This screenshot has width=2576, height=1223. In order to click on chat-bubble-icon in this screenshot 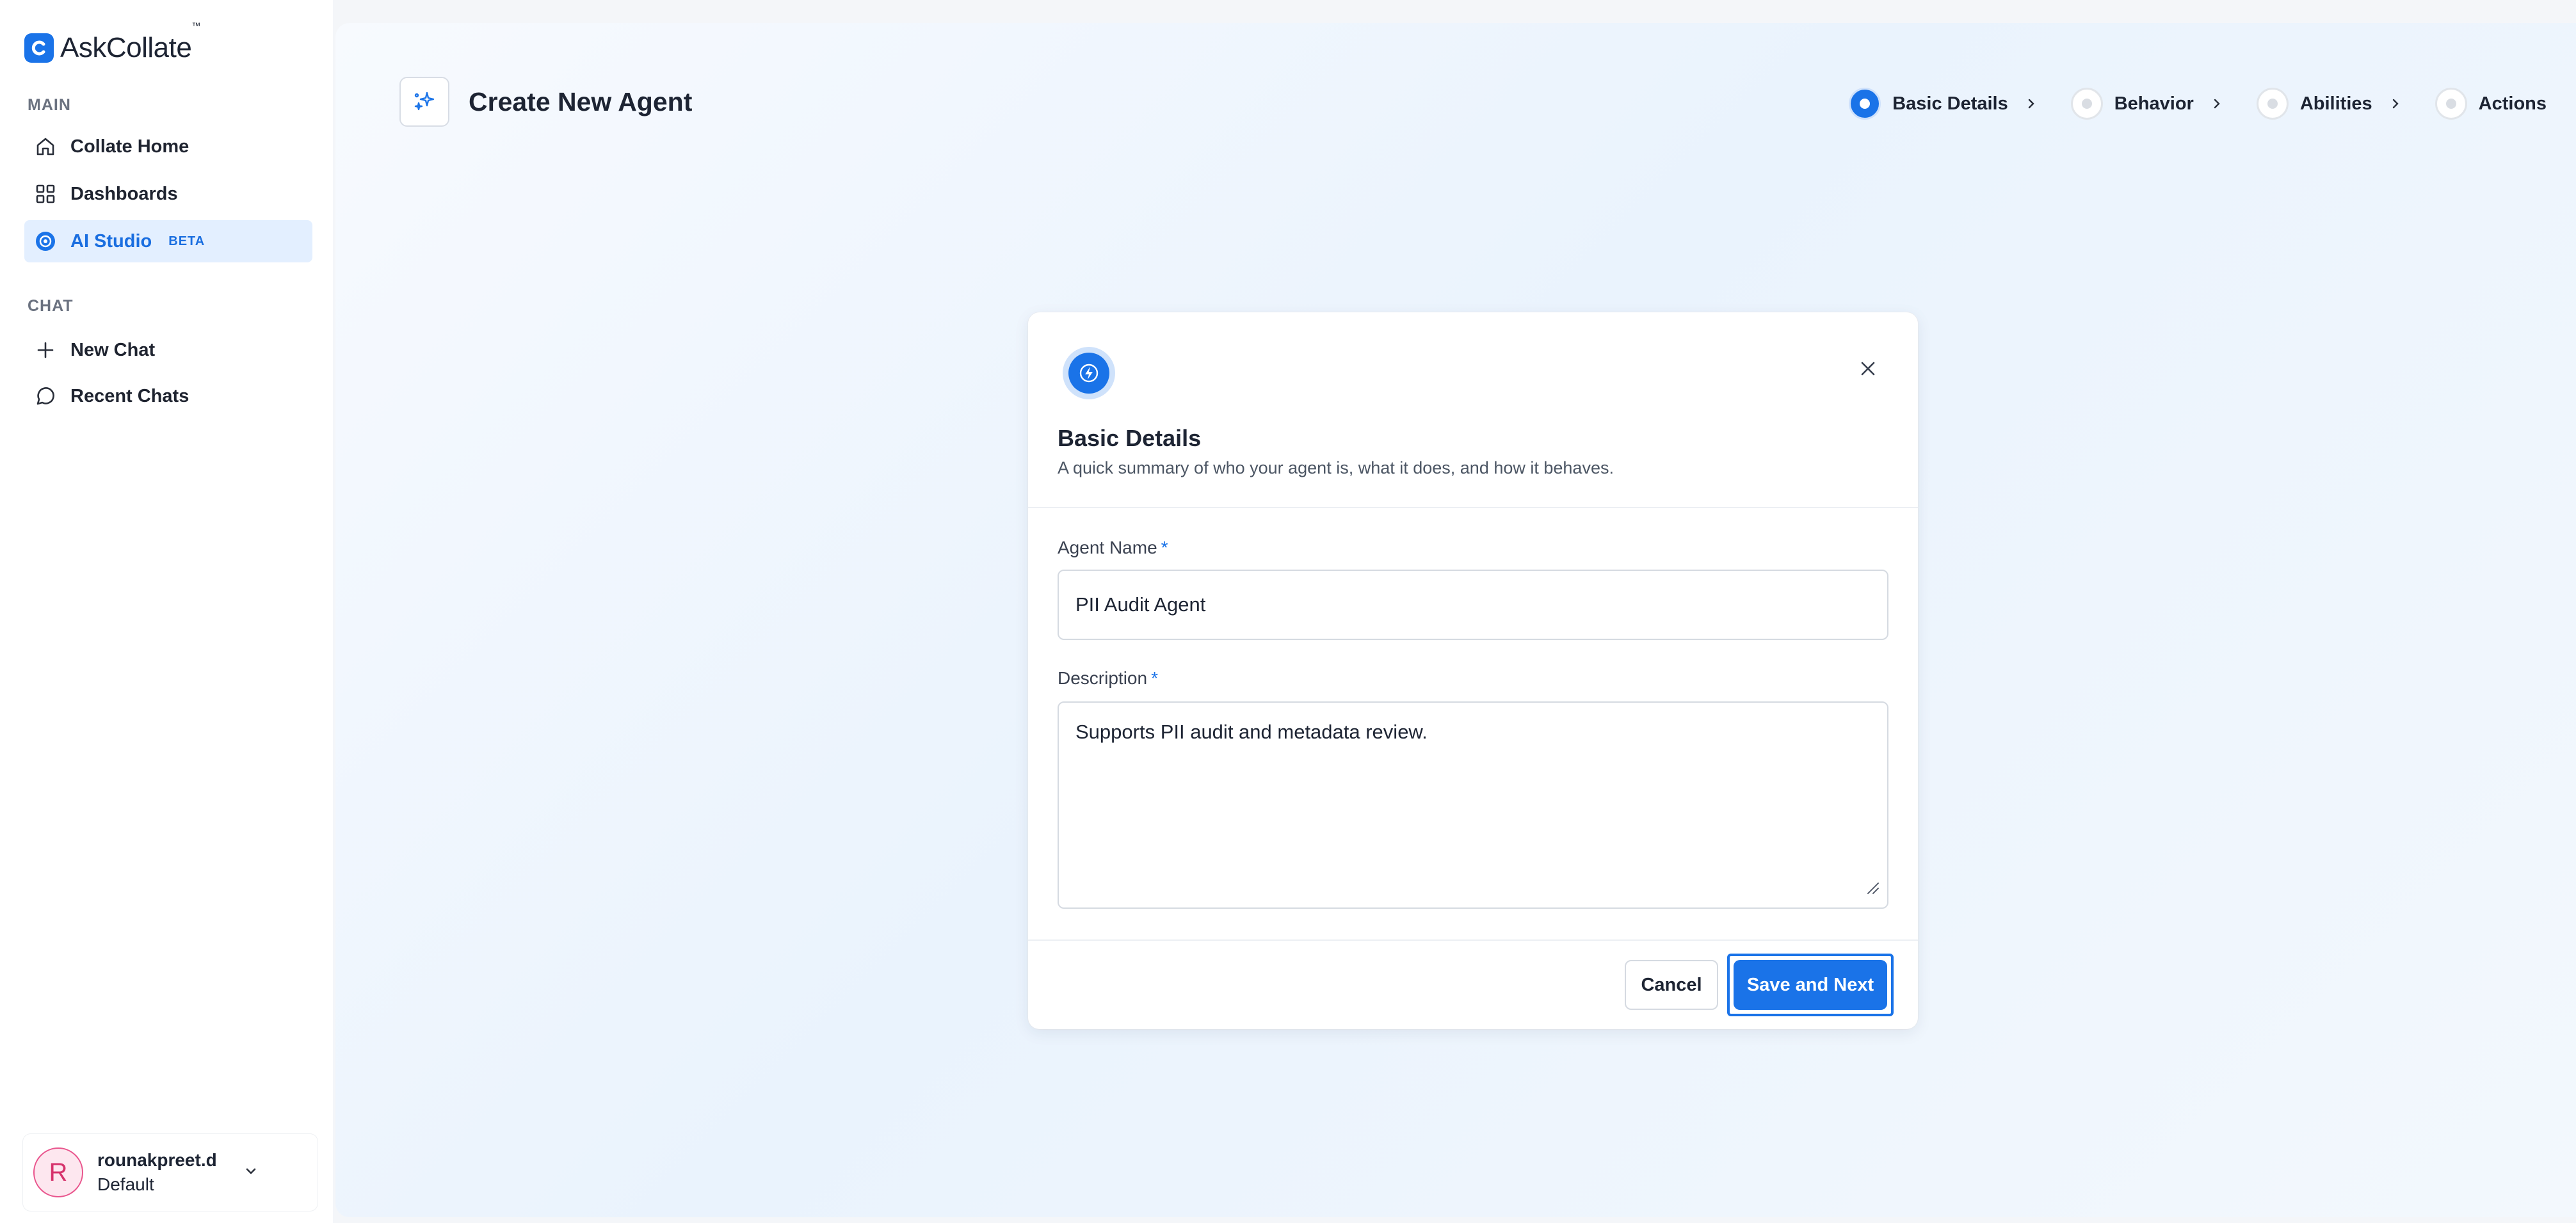, I will do `click(45, 396)`.